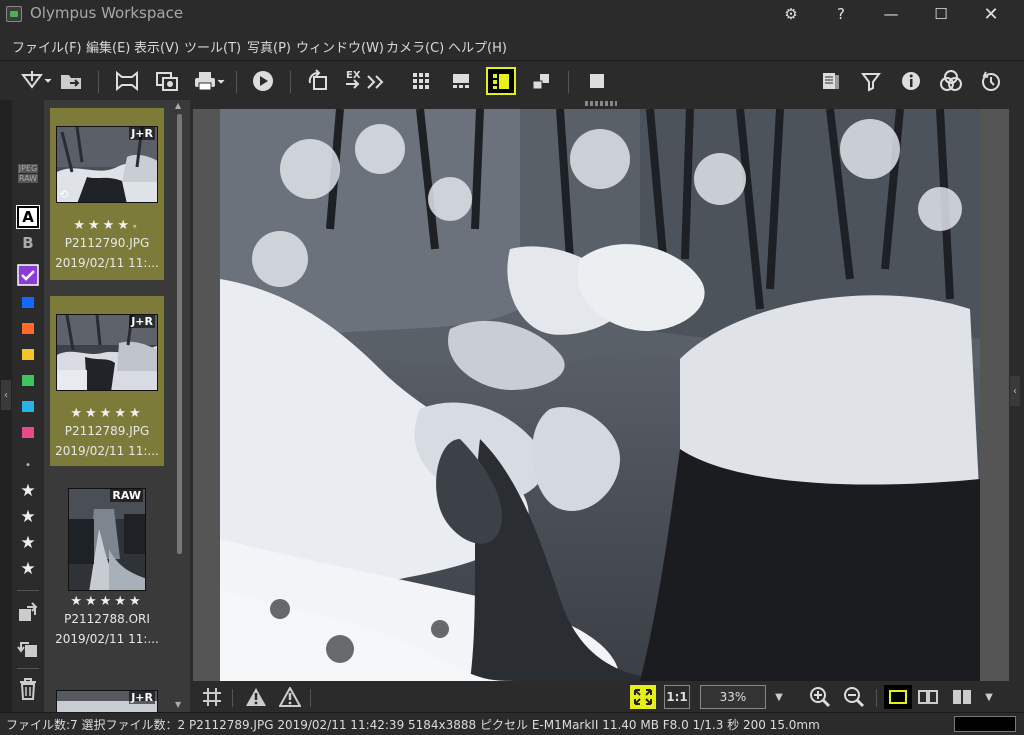 The height and width of the screenshot is (735, 1024). What do you see at coordinates (871, 81) in the screenshot?
I see `filter-icon` at bounding box center [871, 81].